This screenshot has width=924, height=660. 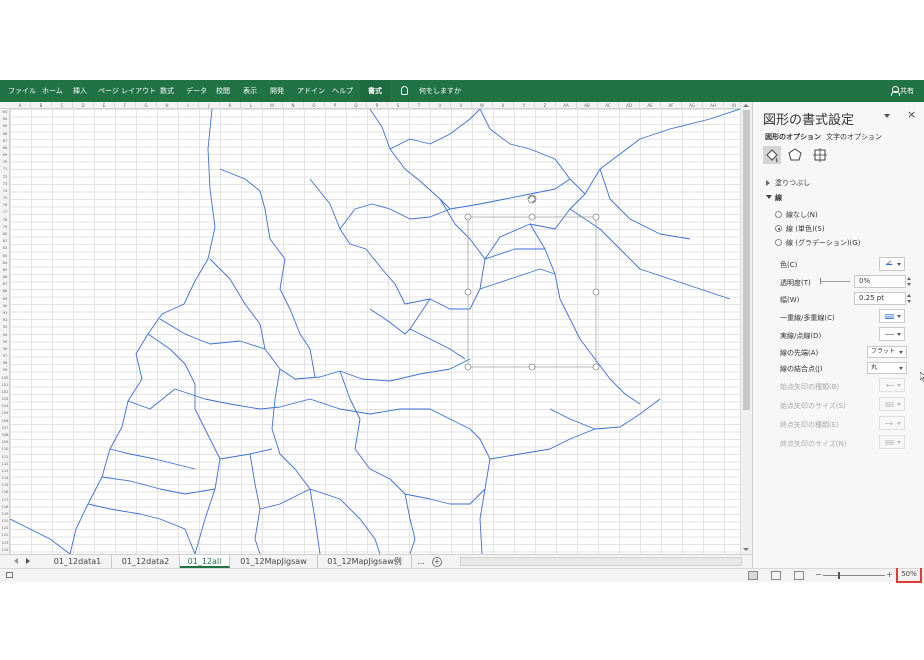 What do you see at coordinates (911, 114) in the screenshot?
I see `close-icon: ×` at bounding box center [911, 114].